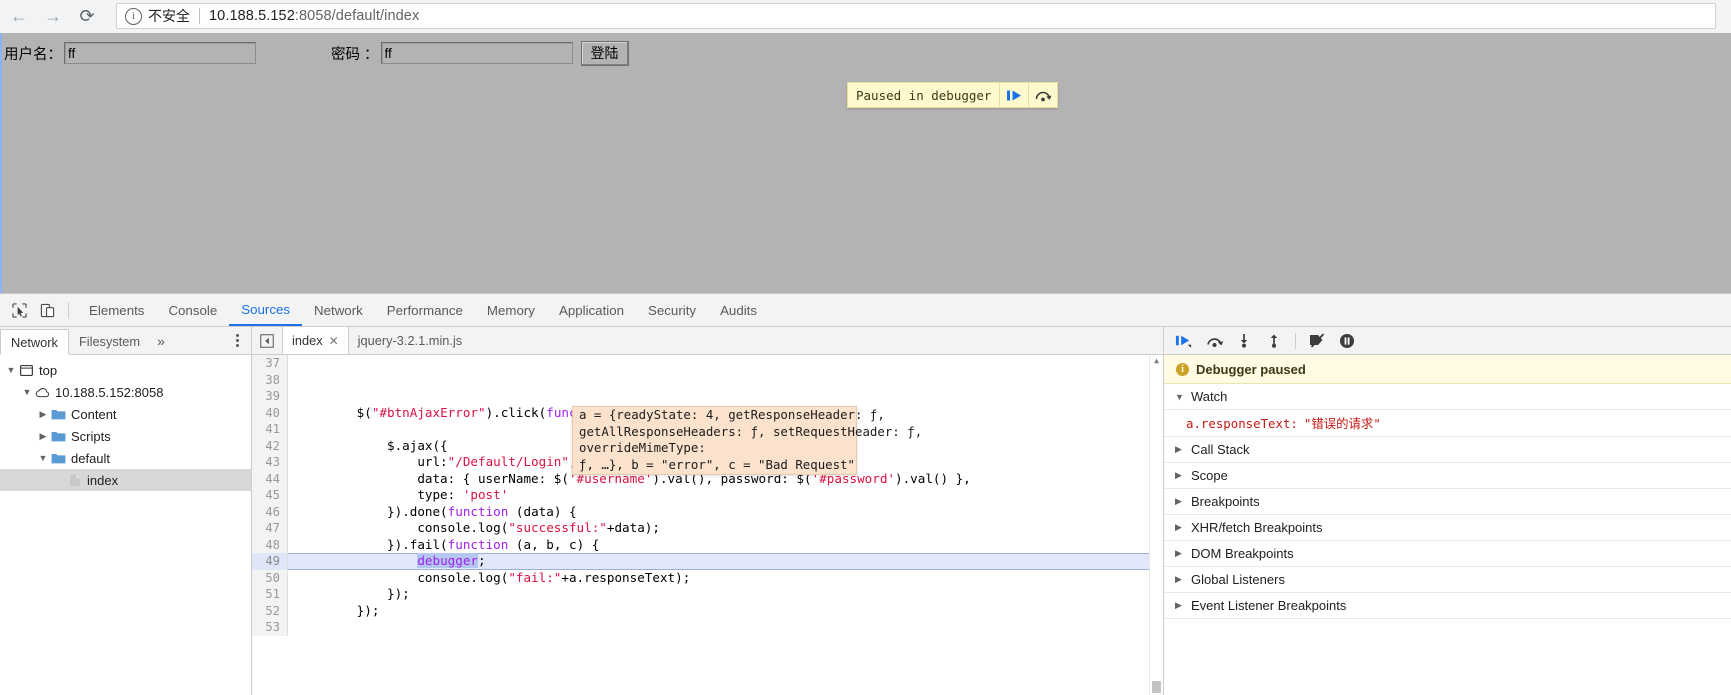 The height and width of the screenshot is (695, 1731). I want to click on tree-item-index: index, so click(125, 480).